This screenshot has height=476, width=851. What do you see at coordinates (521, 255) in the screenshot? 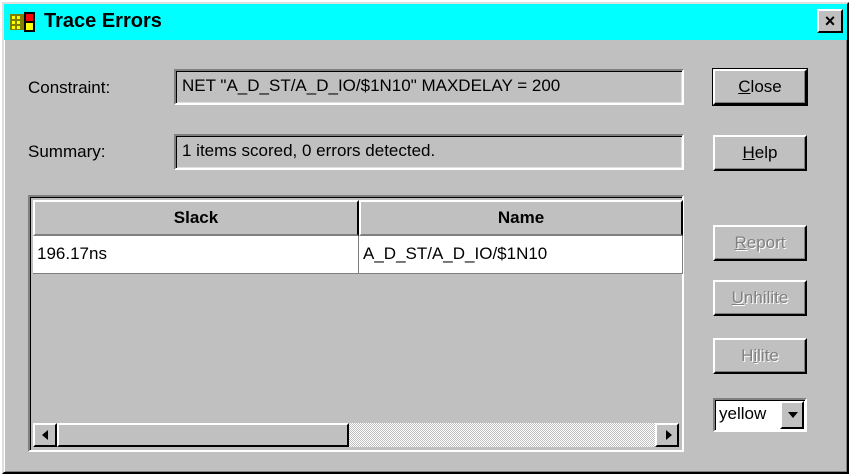
I see `table-cell-name: A_D_ST/A_D_IO/$1N10` at bounding box center [521, 255].